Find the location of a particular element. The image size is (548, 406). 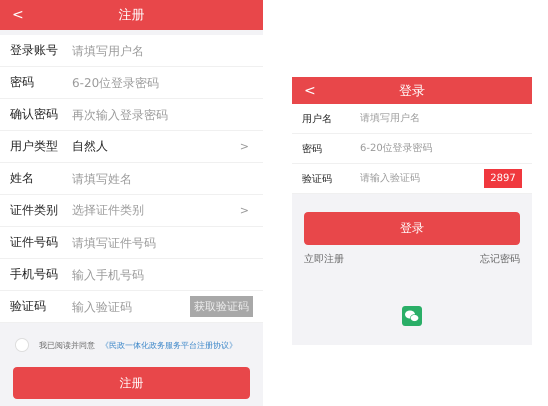

field-label: 登录账号 is located at coordinates (34, 50).